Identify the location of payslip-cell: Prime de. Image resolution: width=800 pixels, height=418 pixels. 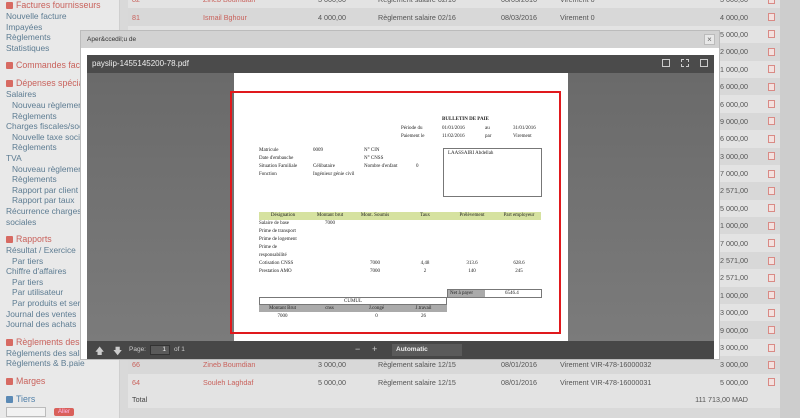
(268, 247).